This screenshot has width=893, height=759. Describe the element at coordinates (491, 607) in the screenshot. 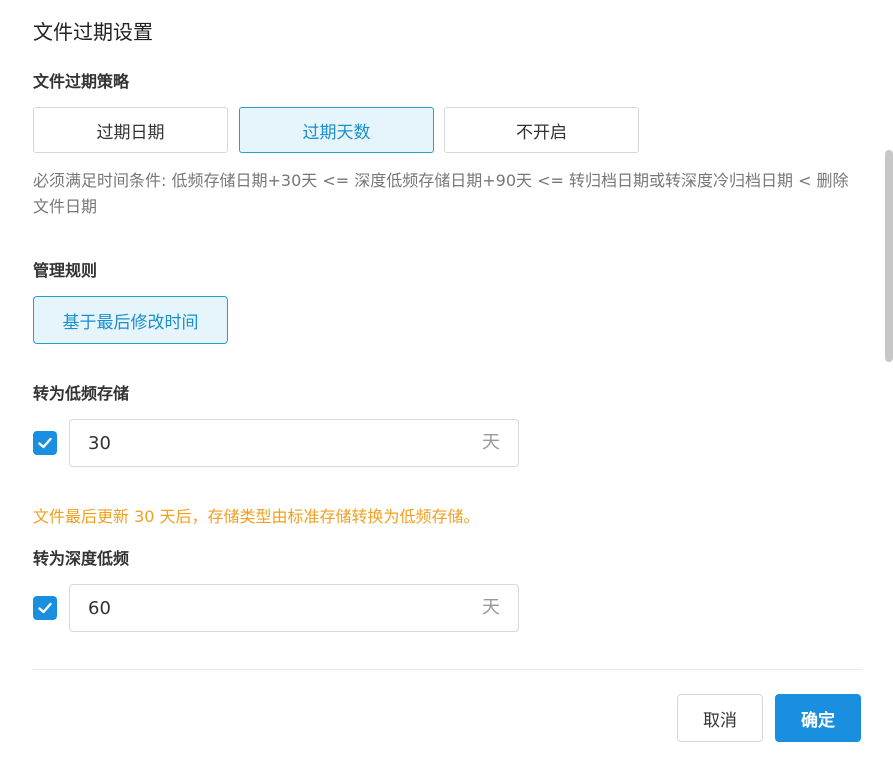

I see `deep-low-freq-unit: 天` at that location.